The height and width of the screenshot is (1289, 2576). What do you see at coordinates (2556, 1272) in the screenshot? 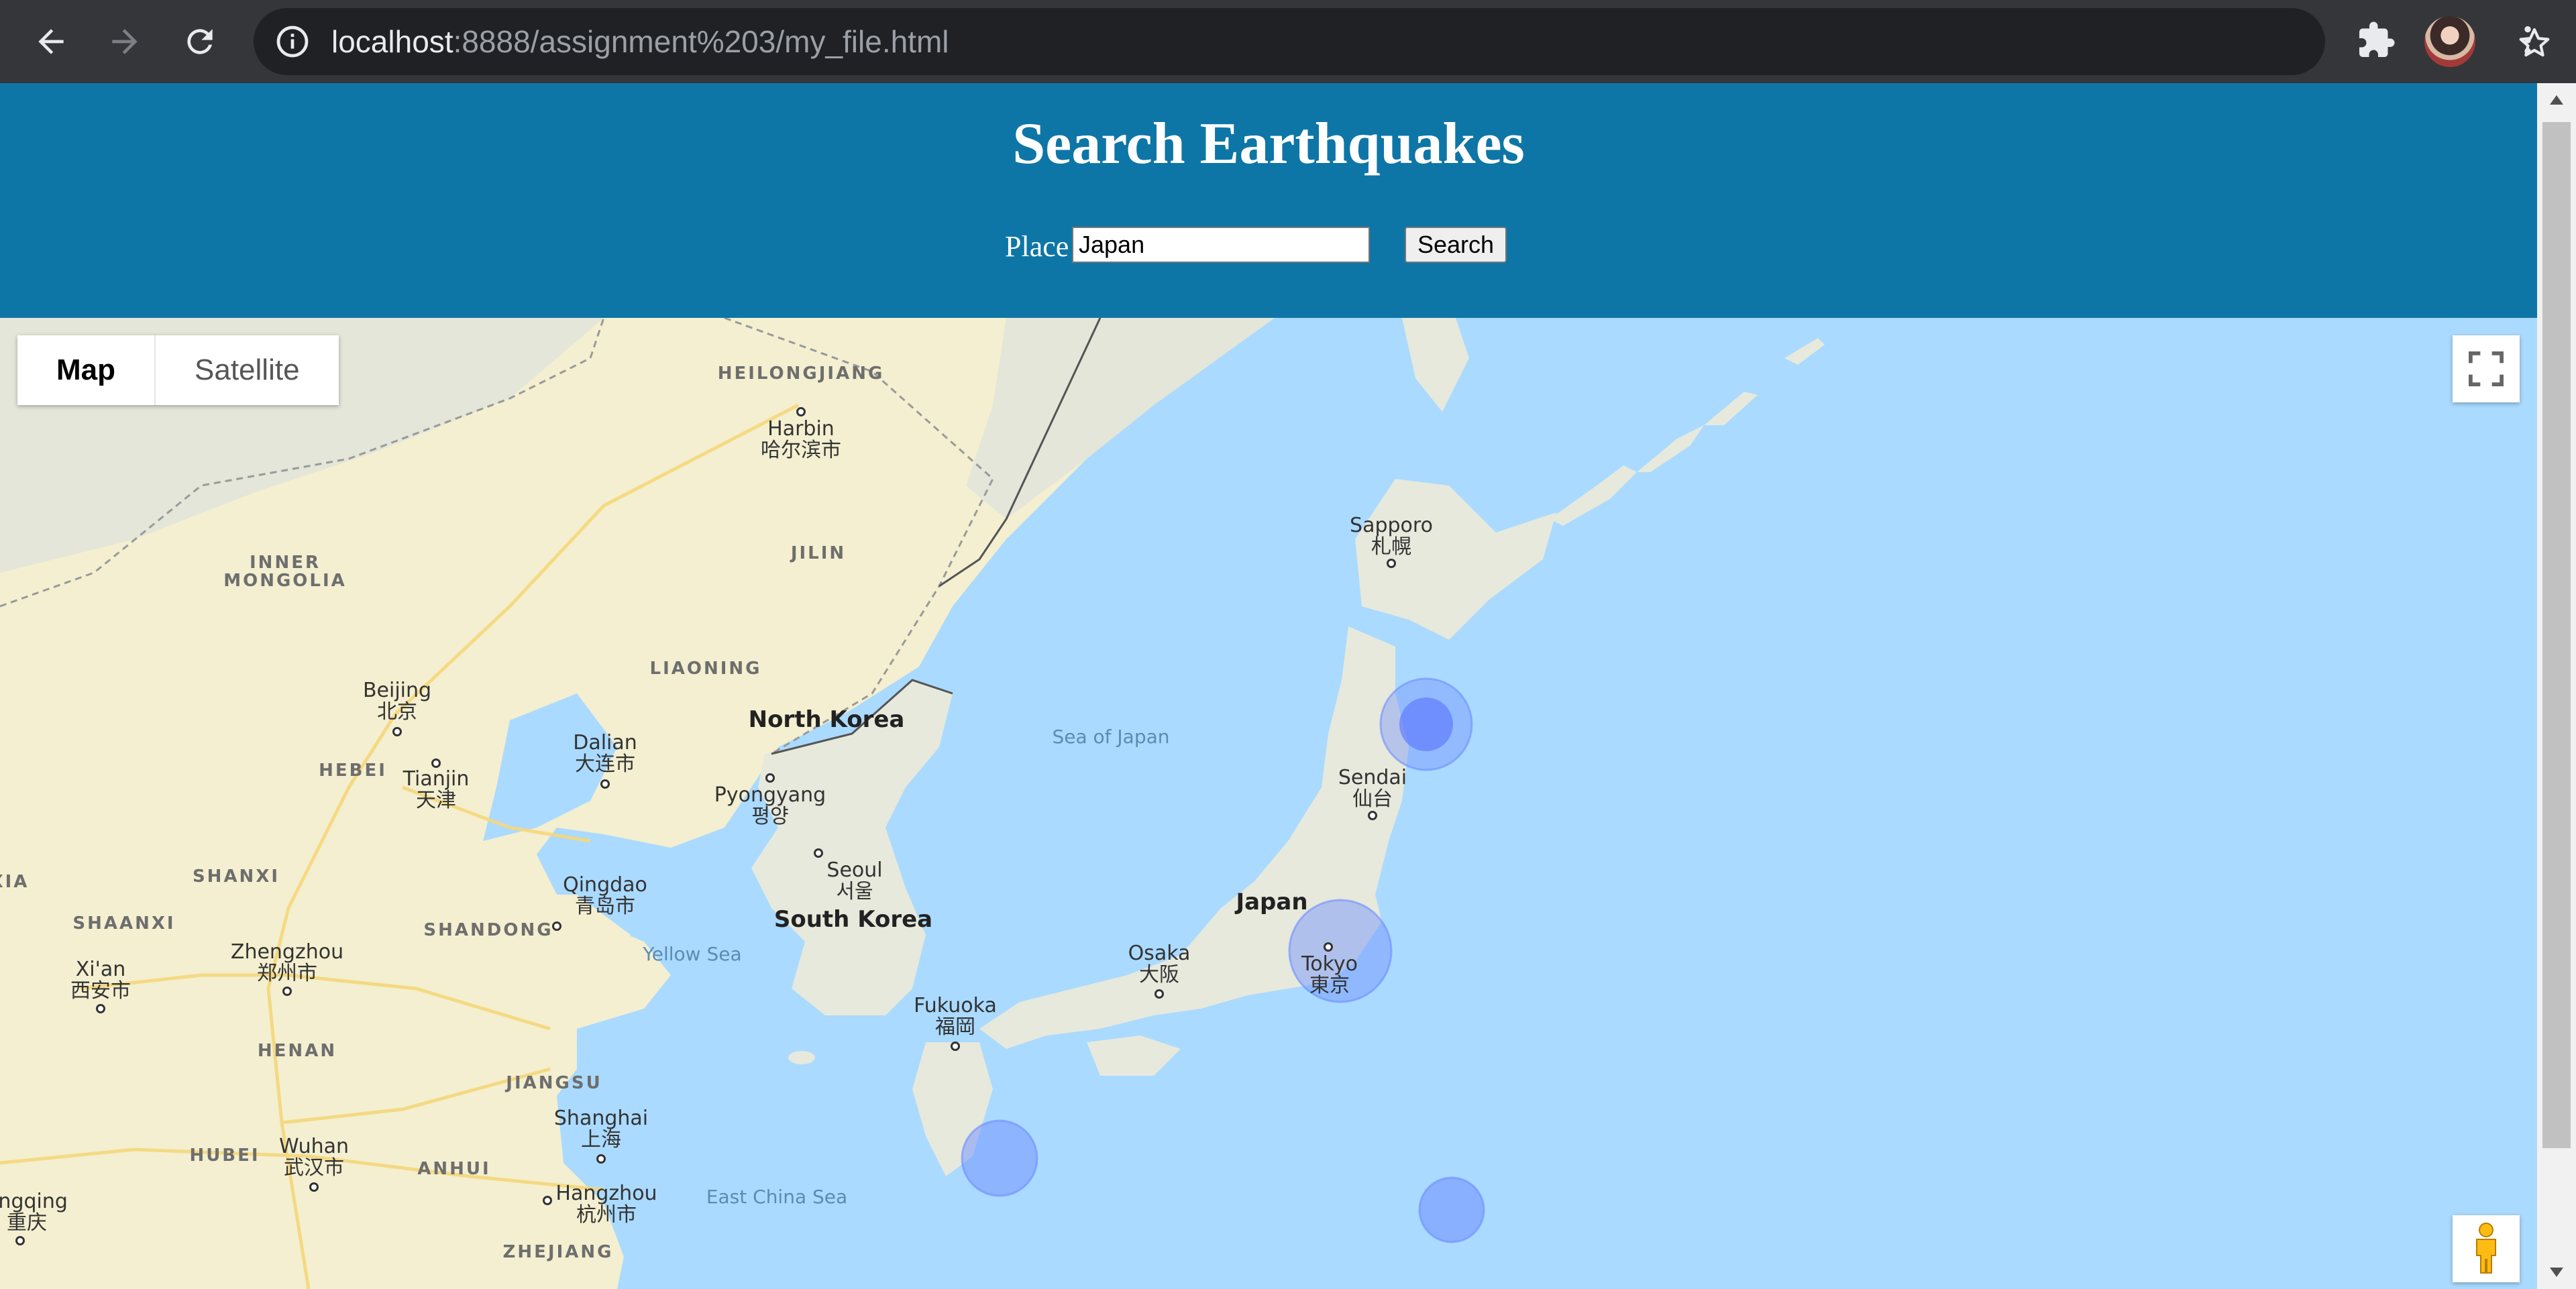
I see `scroll-down-arrow-icon` at bounding box center [2556, 1272].